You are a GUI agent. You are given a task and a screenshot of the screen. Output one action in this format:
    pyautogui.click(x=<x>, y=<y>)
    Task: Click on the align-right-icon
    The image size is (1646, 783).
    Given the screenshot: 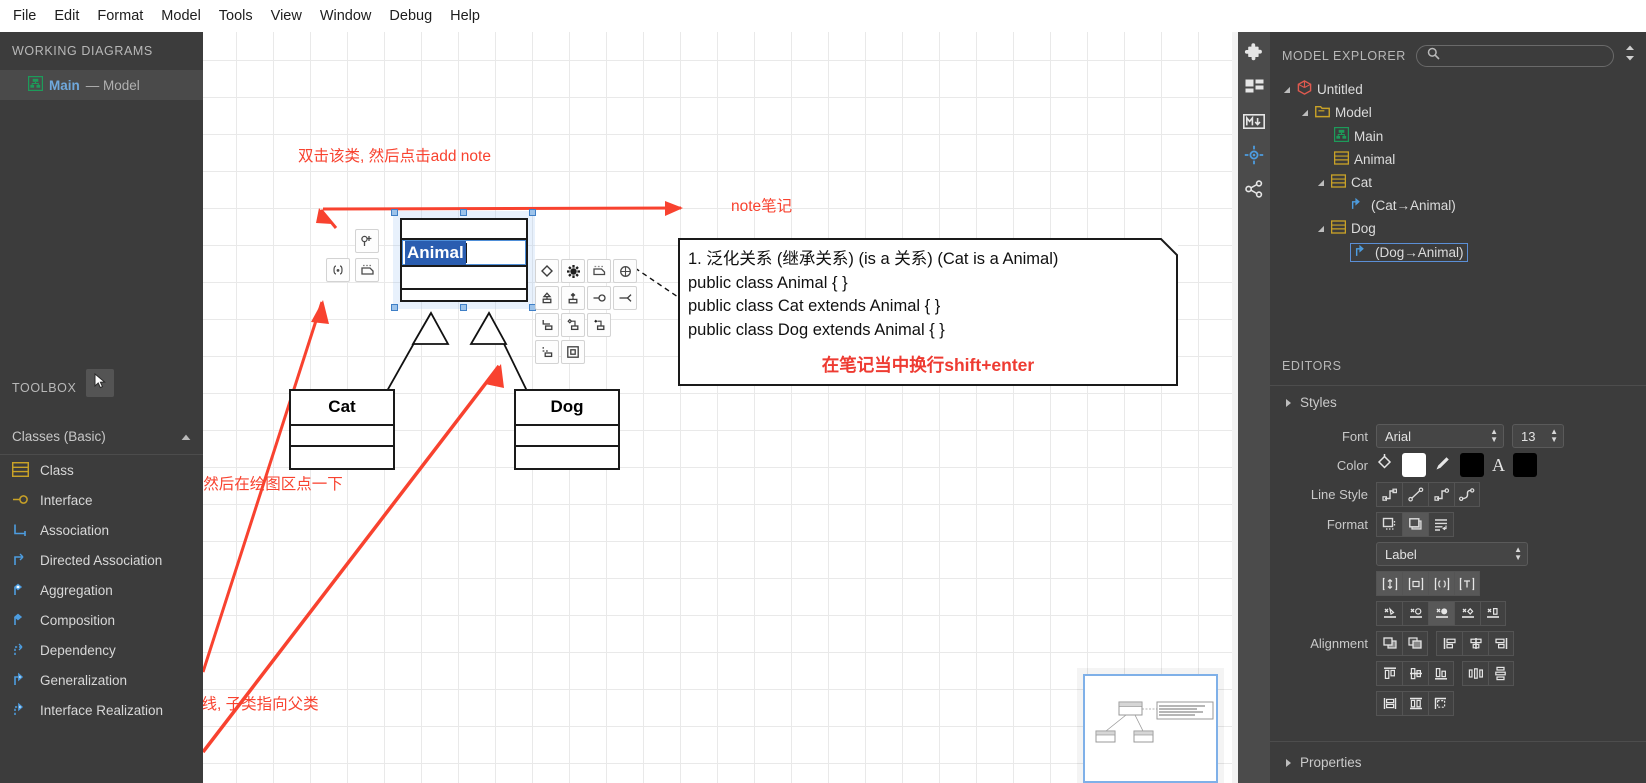 What is the action you would take?
    pyautogui.click(x=1501, y=643)
    